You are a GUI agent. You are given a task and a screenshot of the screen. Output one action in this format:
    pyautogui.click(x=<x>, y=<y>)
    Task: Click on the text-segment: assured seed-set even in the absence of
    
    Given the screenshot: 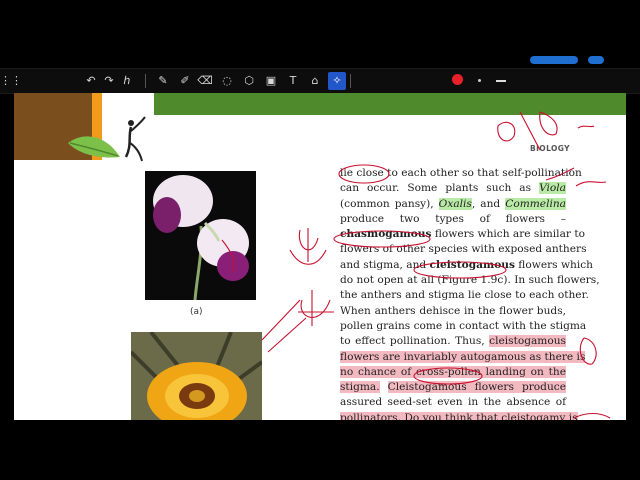 What is the action you would take?
    pyautogui.click(x=453, y=402)
    